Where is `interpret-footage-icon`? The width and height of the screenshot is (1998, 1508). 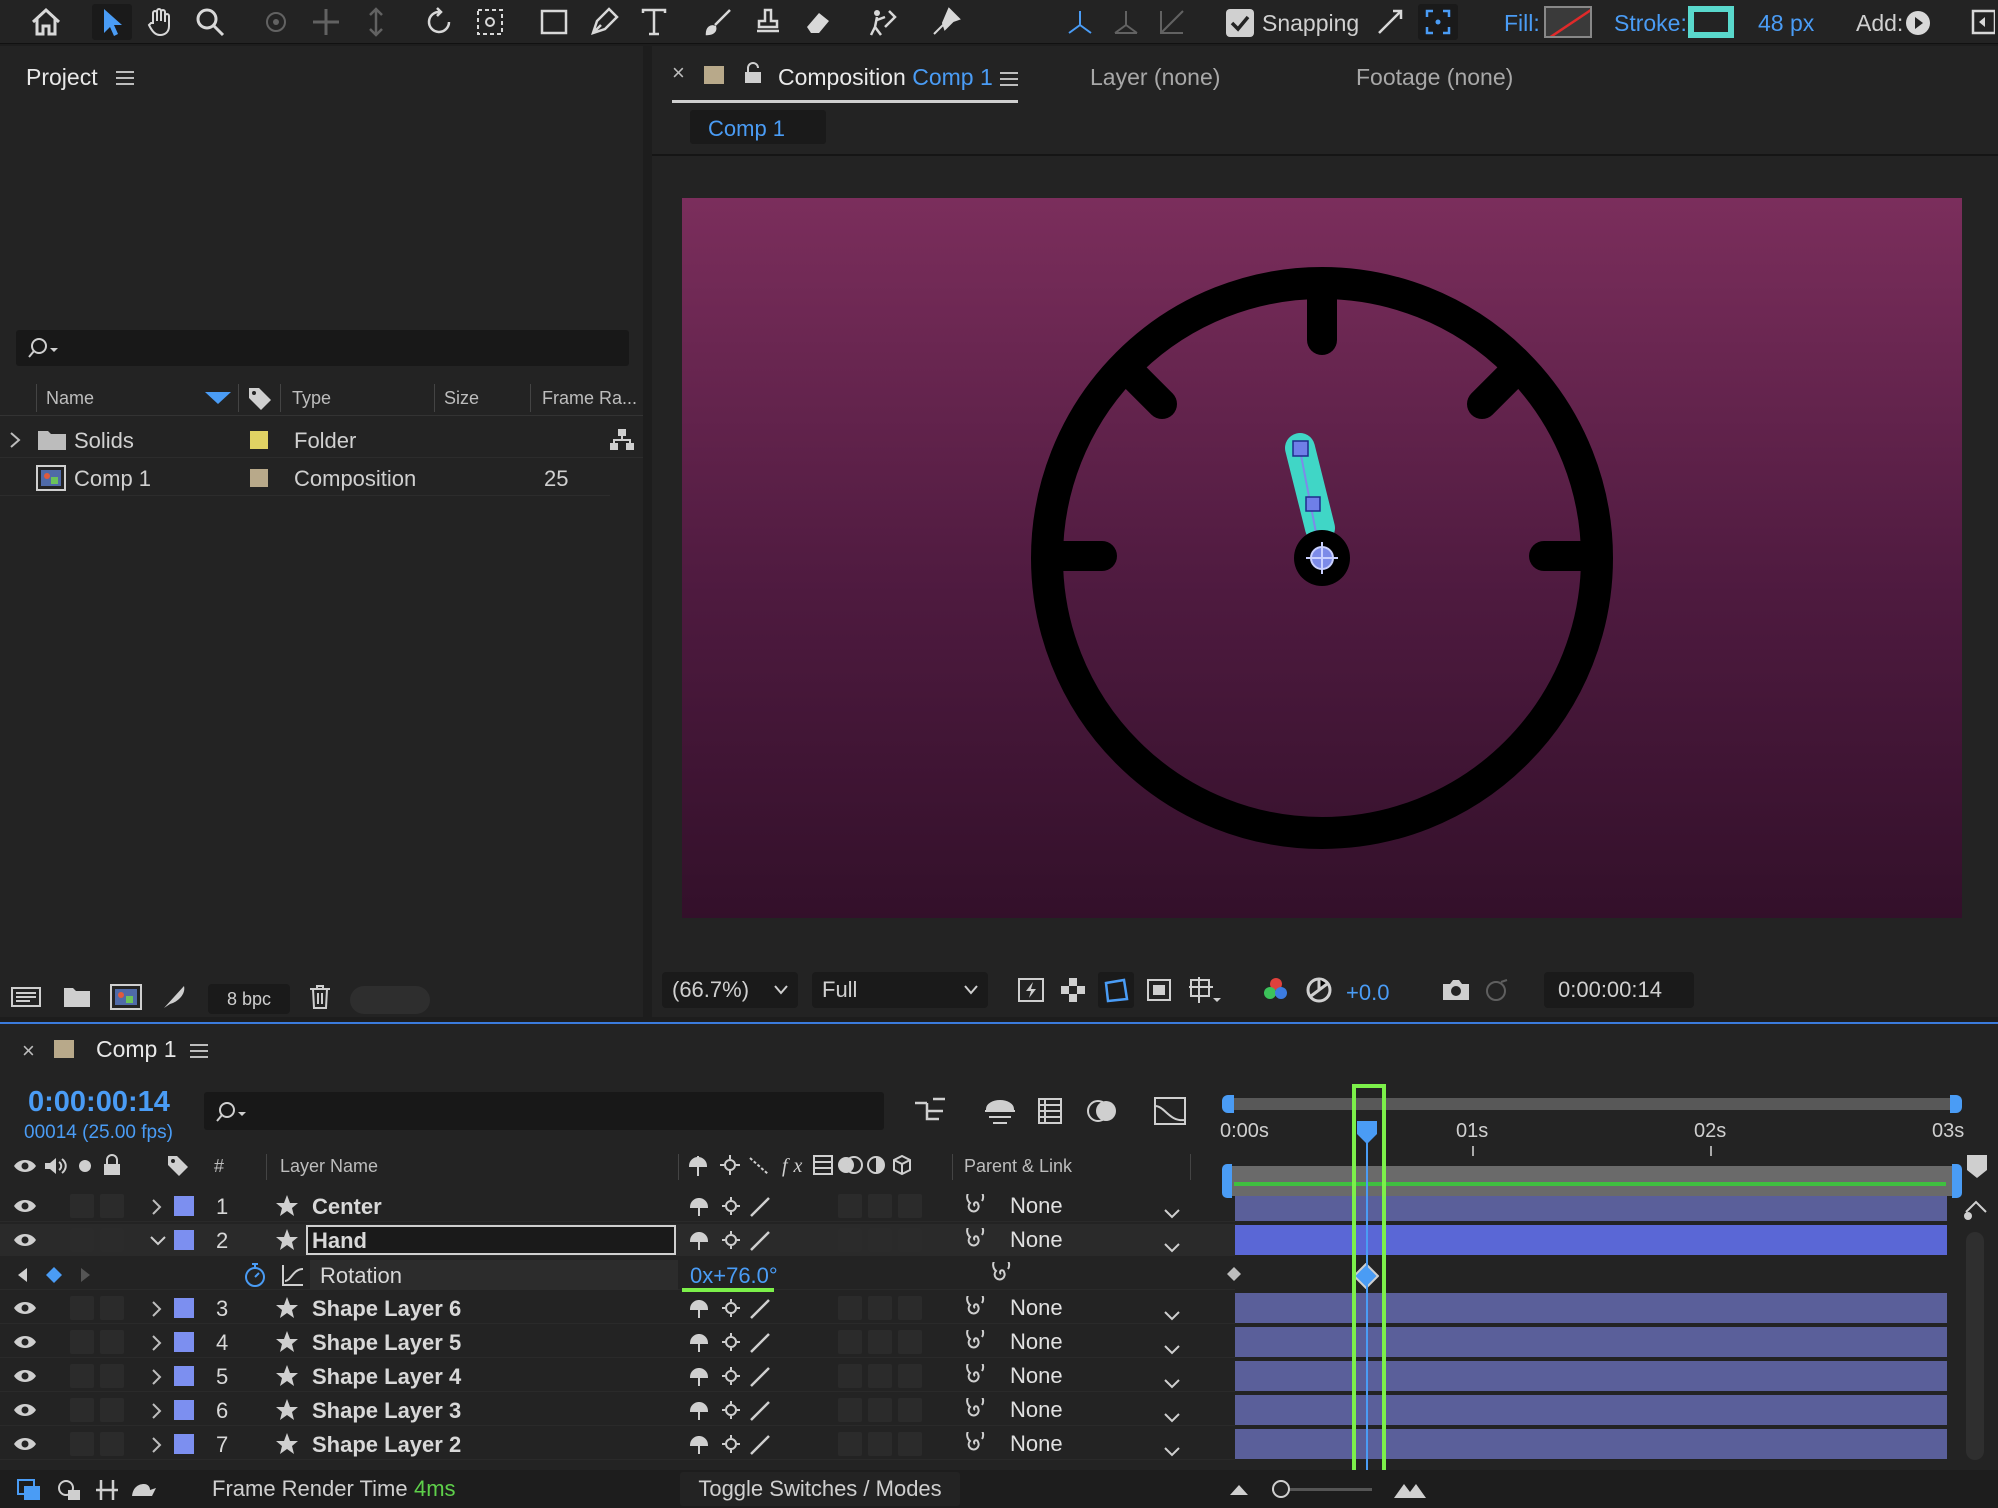
interpret-footage-icon is located at coordinates (26, 997).